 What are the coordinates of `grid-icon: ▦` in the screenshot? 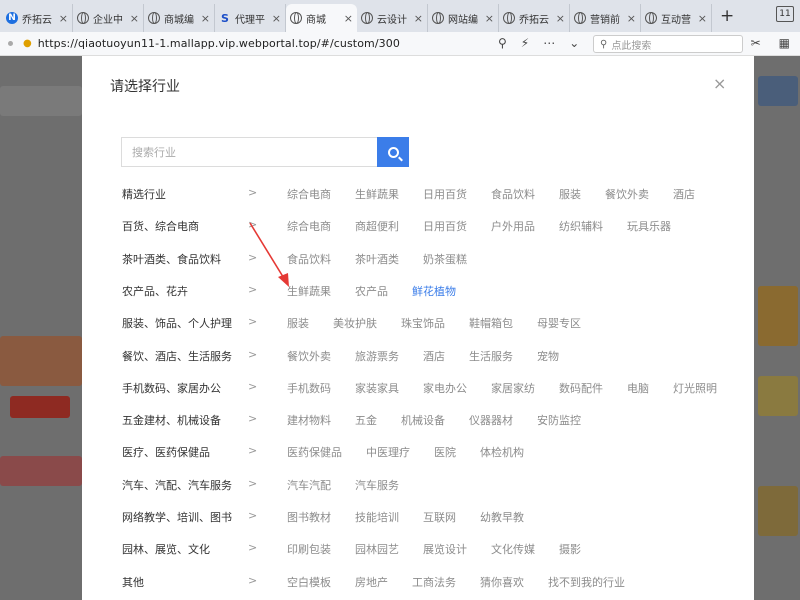 It's located at (784, 43).